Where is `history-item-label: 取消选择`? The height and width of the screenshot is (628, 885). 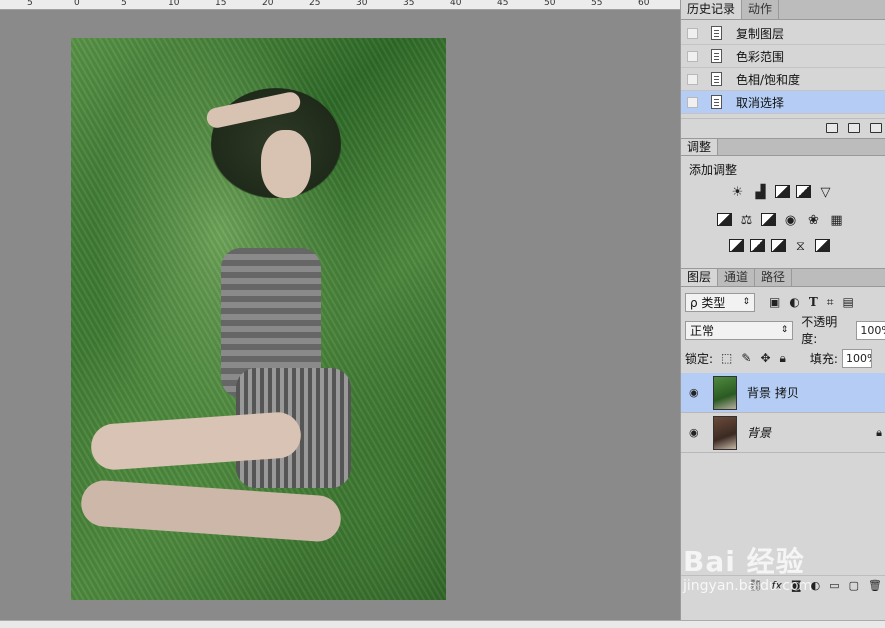 history-item-label: 取消选择 is located at coordinates (760, 102).